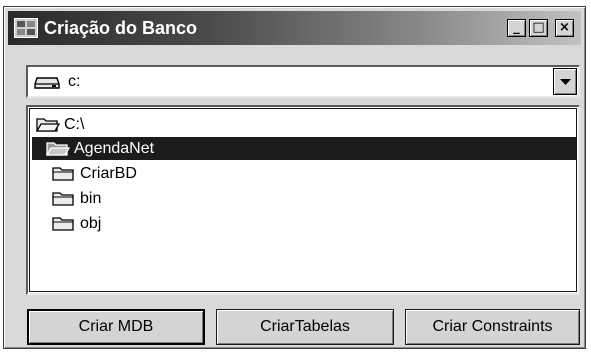 The width and height of the screenshot is (591, 355). Describe the element at coordinates (121, 28) in the screenshot. I see `window-title: Criação do Banco` at that location.